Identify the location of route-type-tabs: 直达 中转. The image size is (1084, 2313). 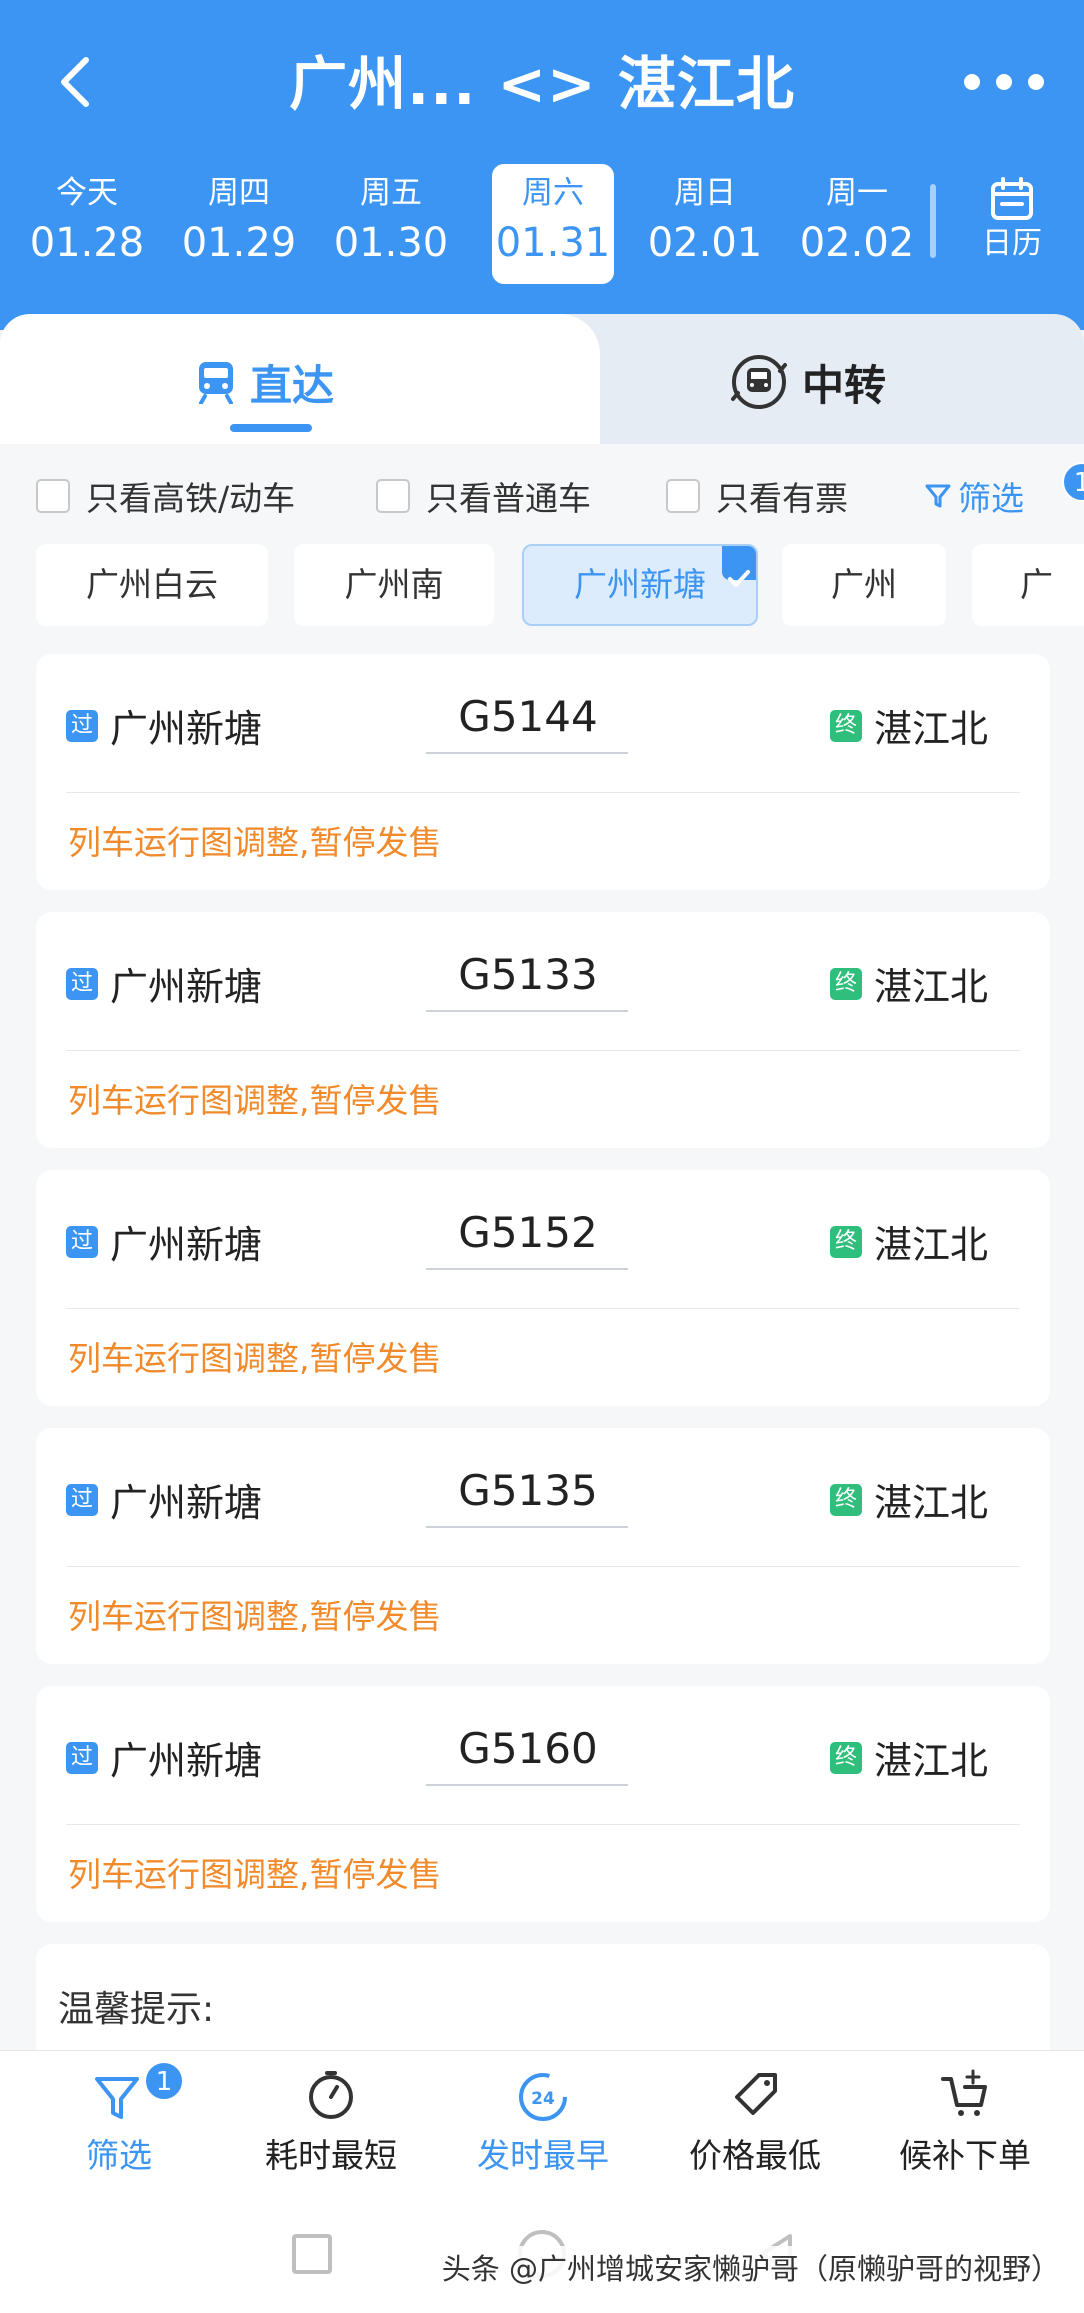
(542, 379).